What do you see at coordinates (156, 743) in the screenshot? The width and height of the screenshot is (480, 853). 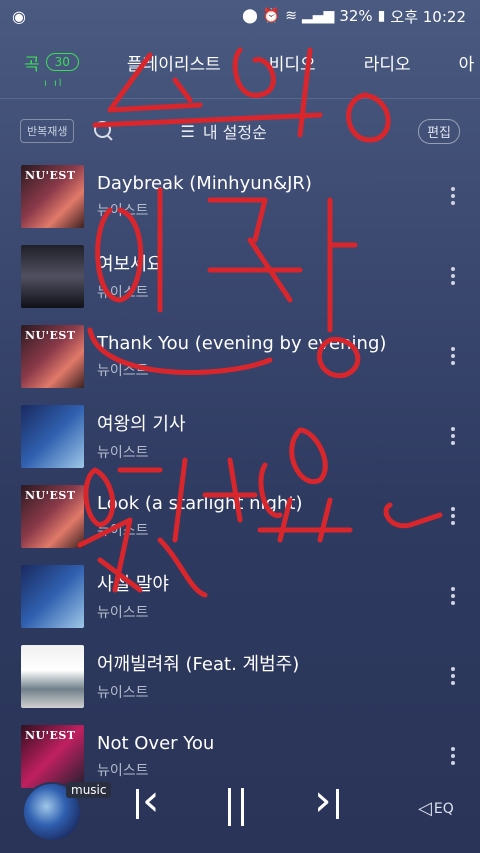 I see `track-title: Not Over You` at bounding box center [156, 743].